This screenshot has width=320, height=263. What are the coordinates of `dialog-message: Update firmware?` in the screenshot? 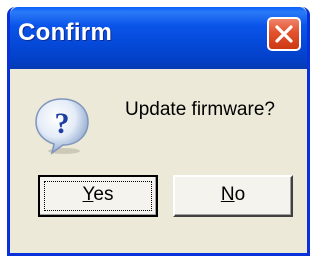 It's located at (200, 109).